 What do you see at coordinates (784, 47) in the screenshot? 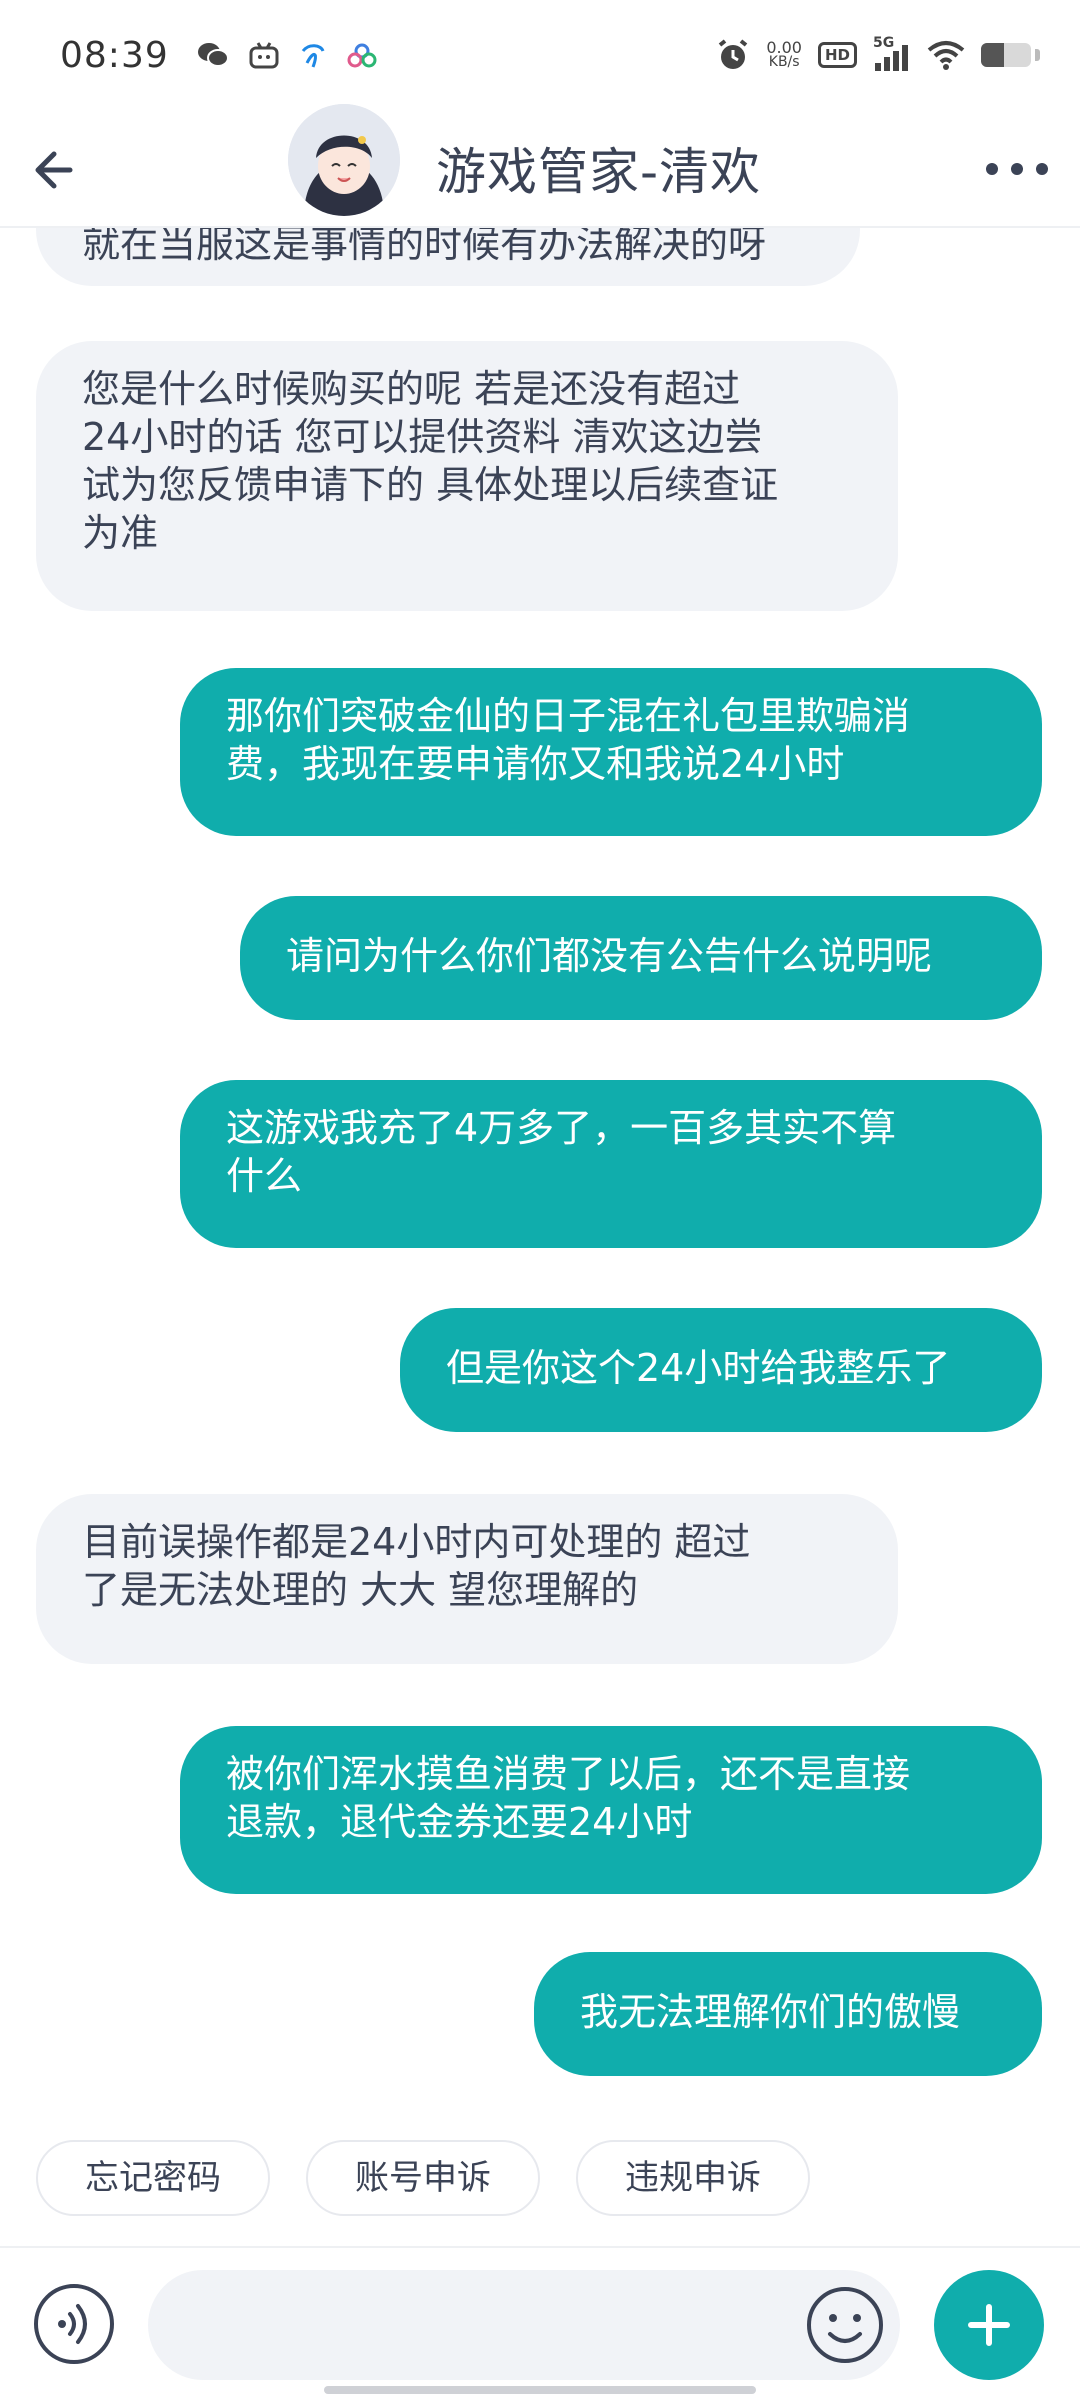
I see `net-speed-value: 0.00` at bounding box center [784, 47].